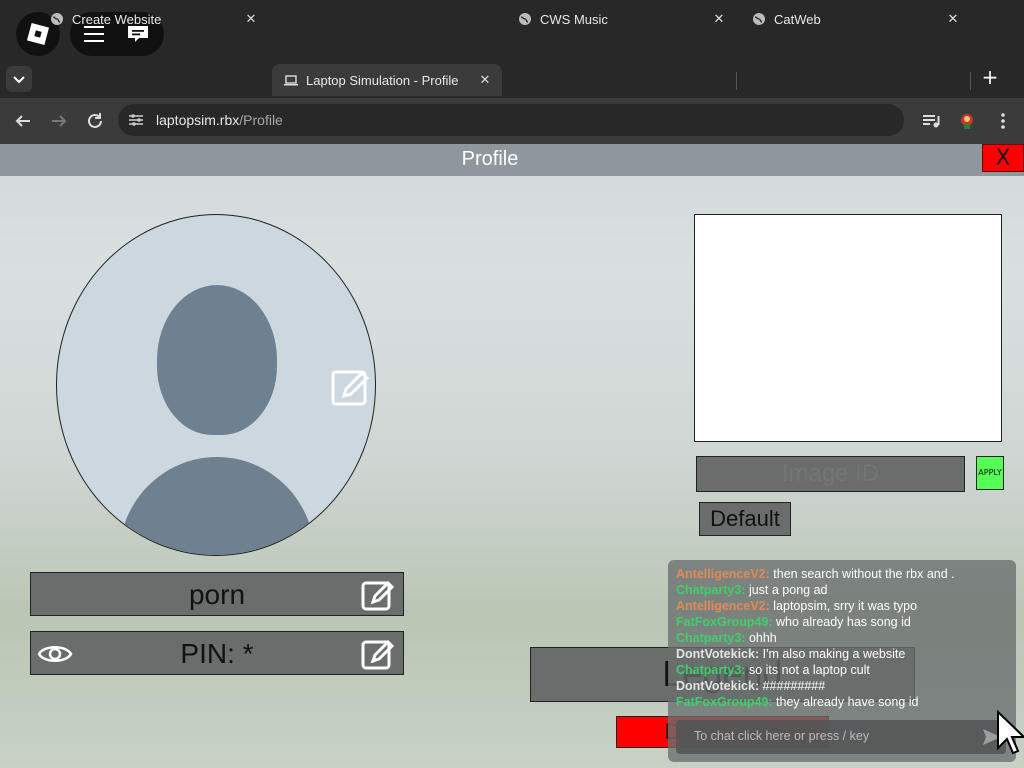 Image resolution: width=1024 pixels, height=768 pixels. Describe the element at coordinates (990, 473) in the screenshot. I see `apply-button: APPLY` at that location.